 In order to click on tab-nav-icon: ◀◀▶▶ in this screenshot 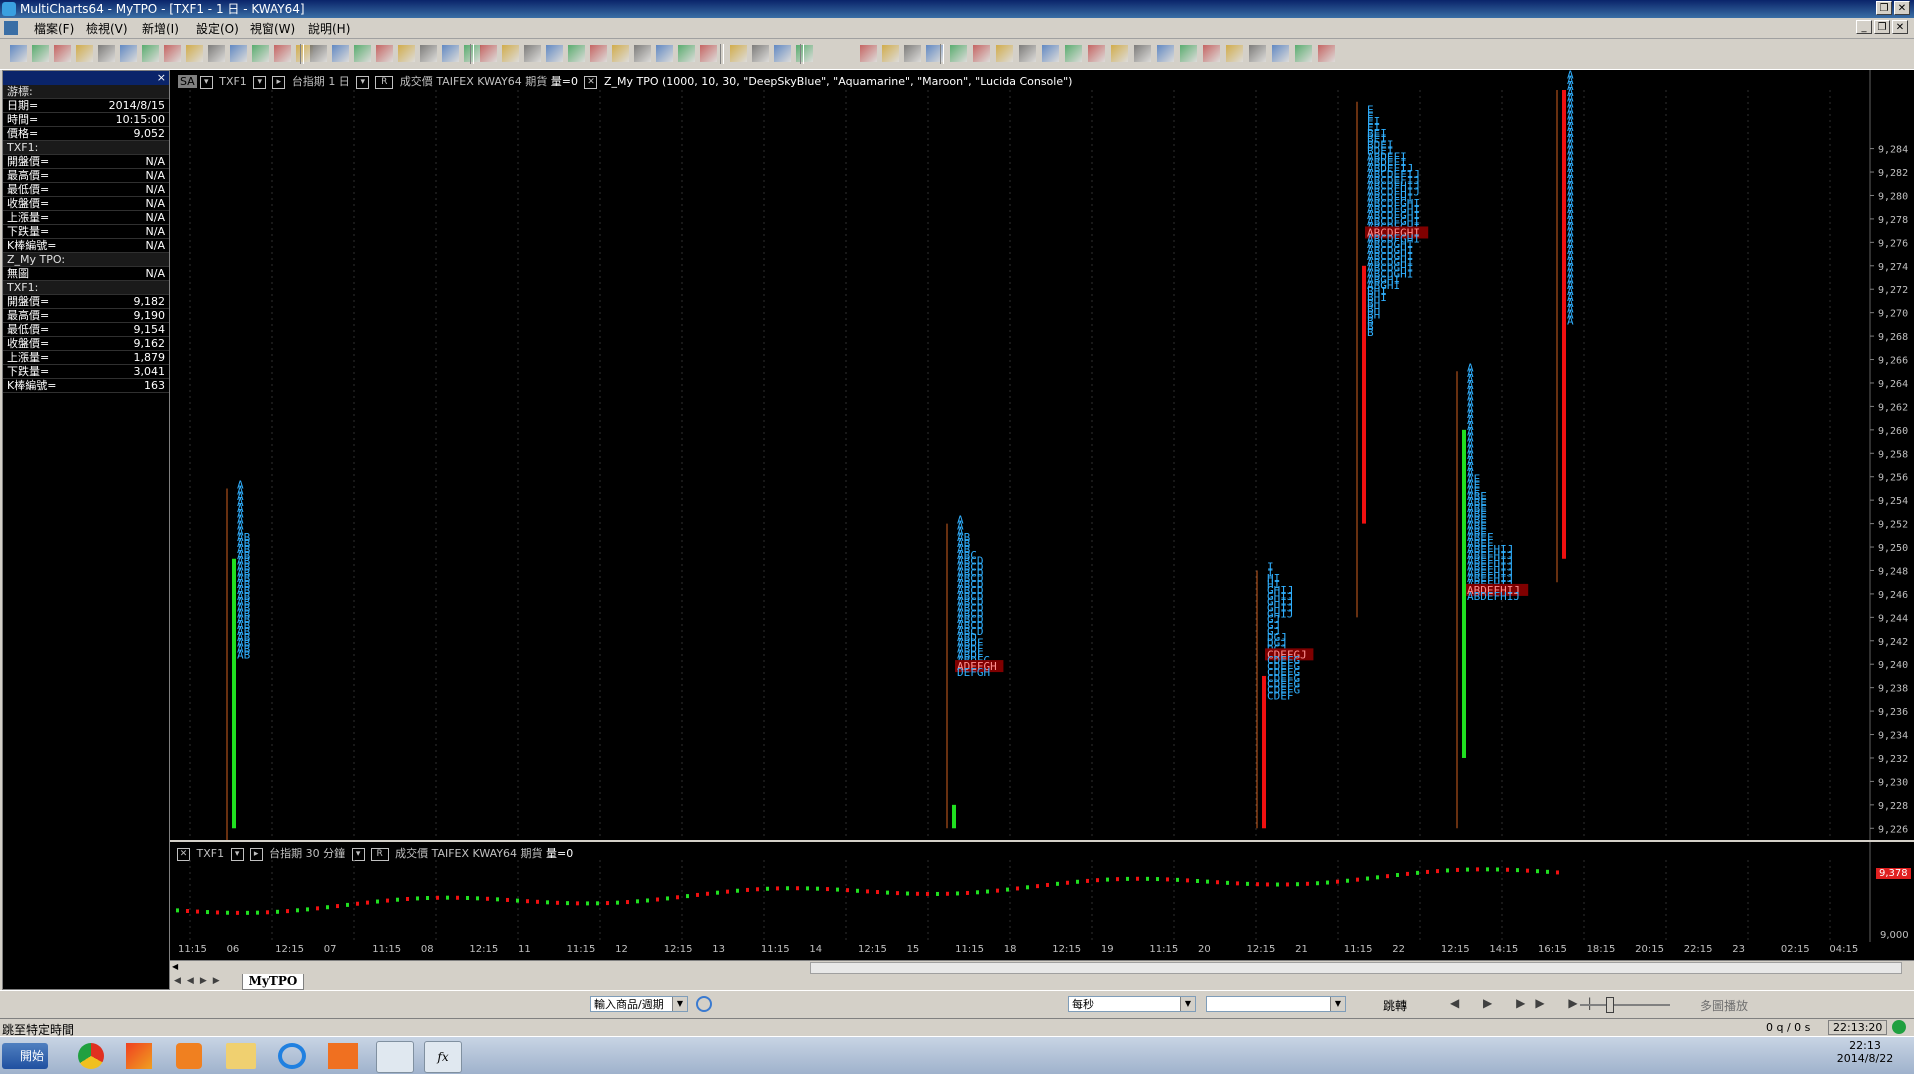, I will do `click(200, 981)`.